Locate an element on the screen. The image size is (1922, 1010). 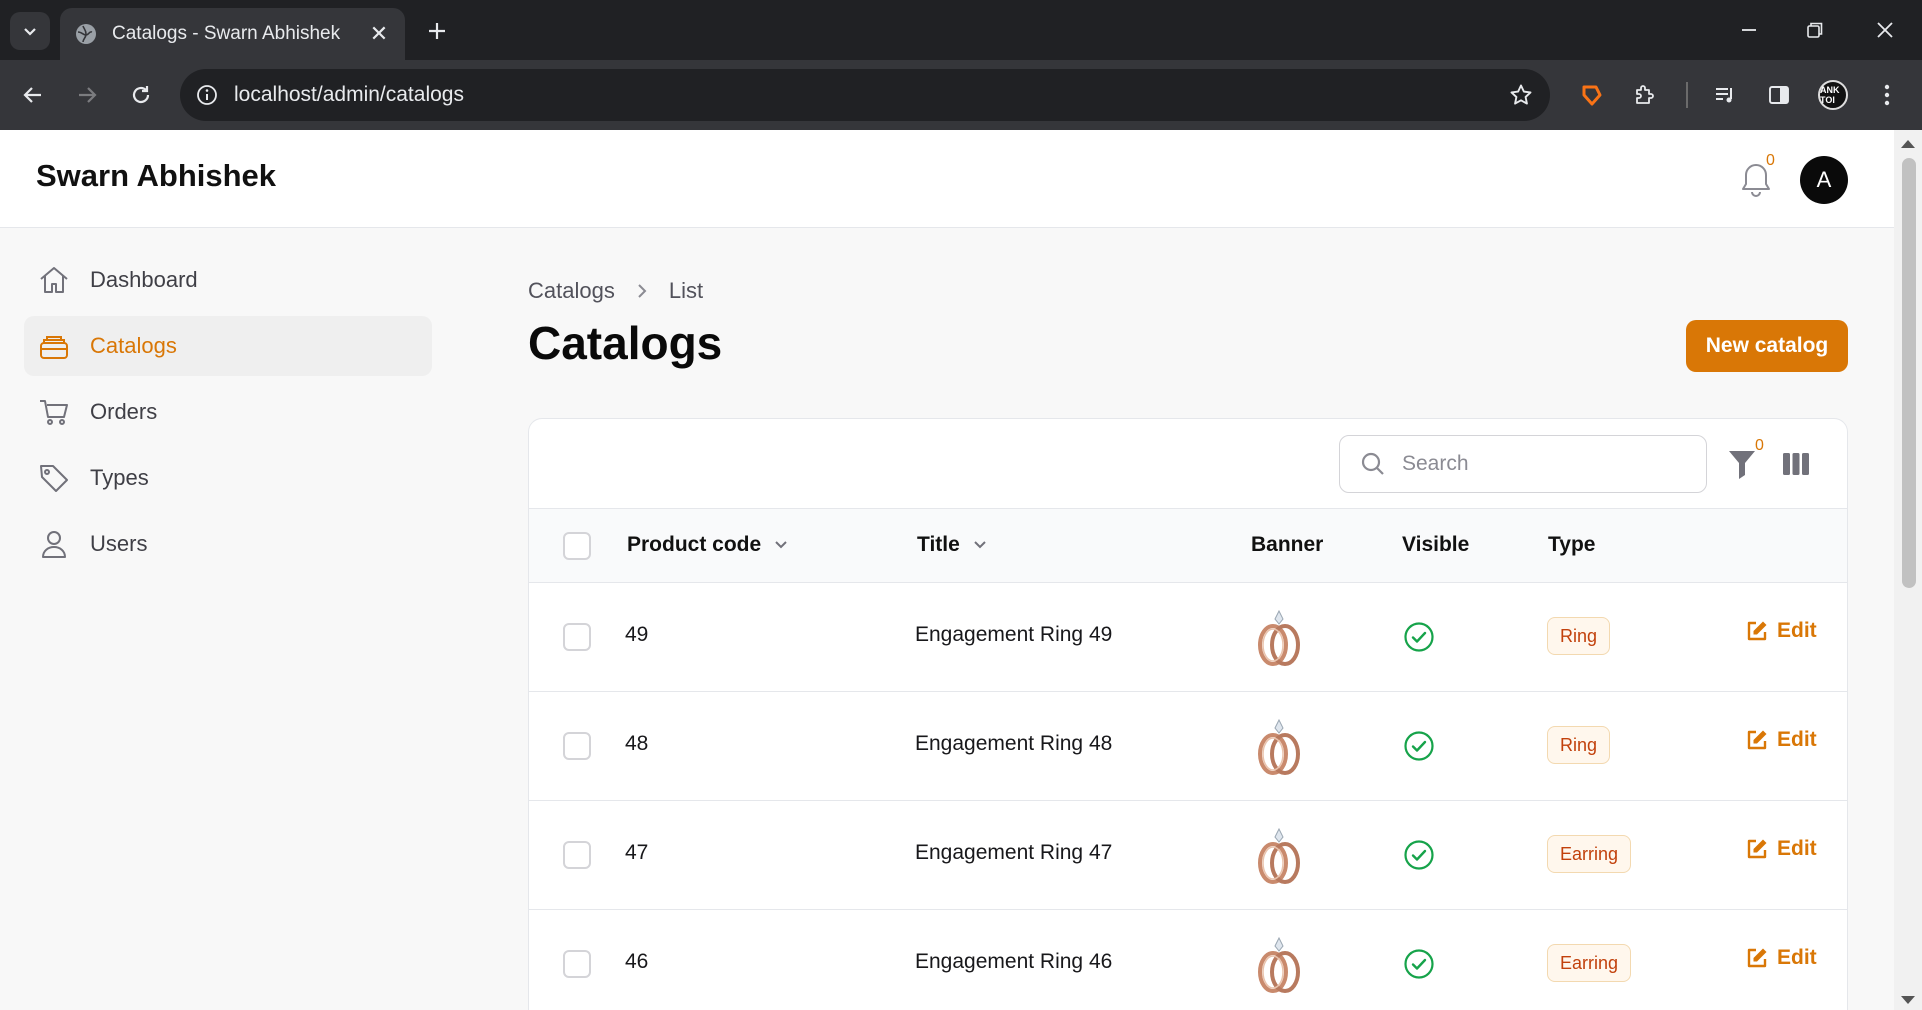
column-header-banner: Banner is located at coordinates (1287, 545).